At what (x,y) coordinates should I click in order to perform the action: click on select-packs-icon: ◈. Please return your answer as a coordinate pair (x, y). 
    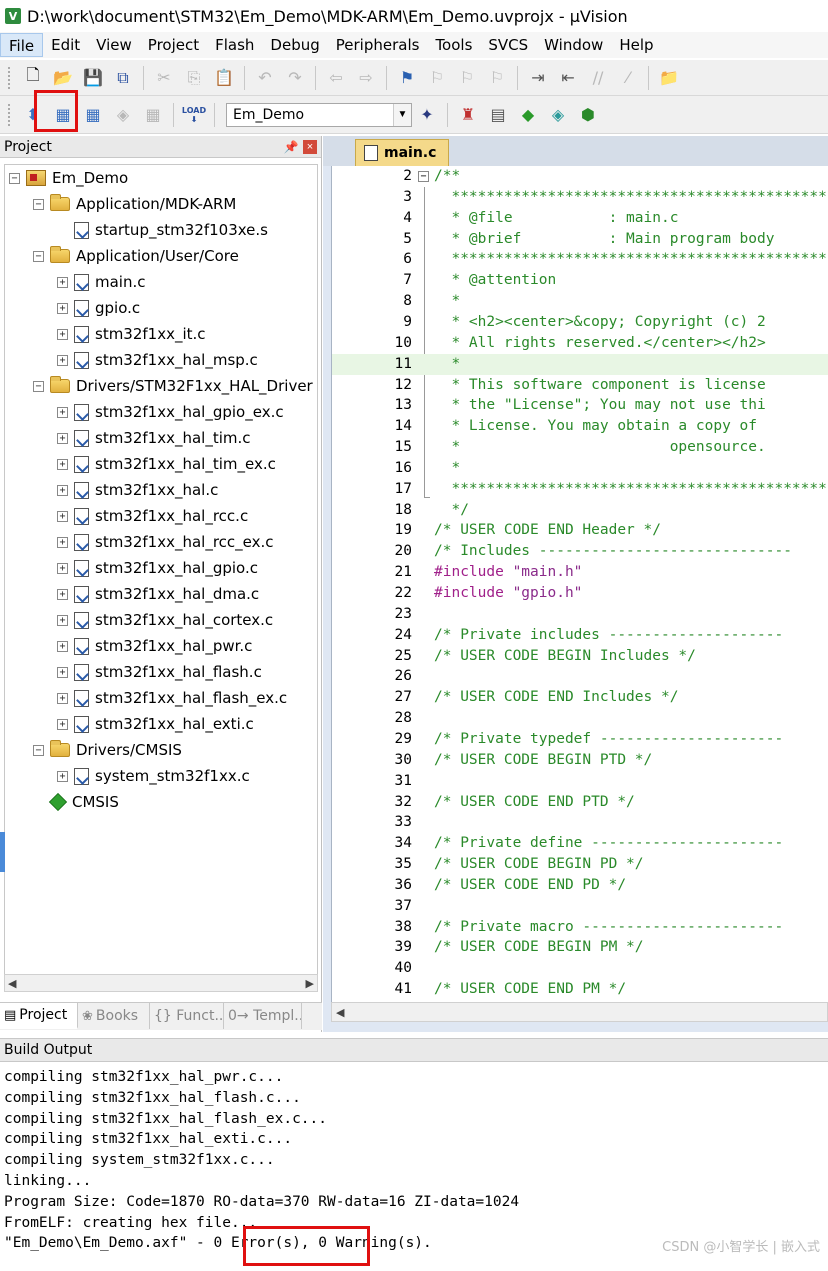
    Looking at the image, I should click on (558, 115).